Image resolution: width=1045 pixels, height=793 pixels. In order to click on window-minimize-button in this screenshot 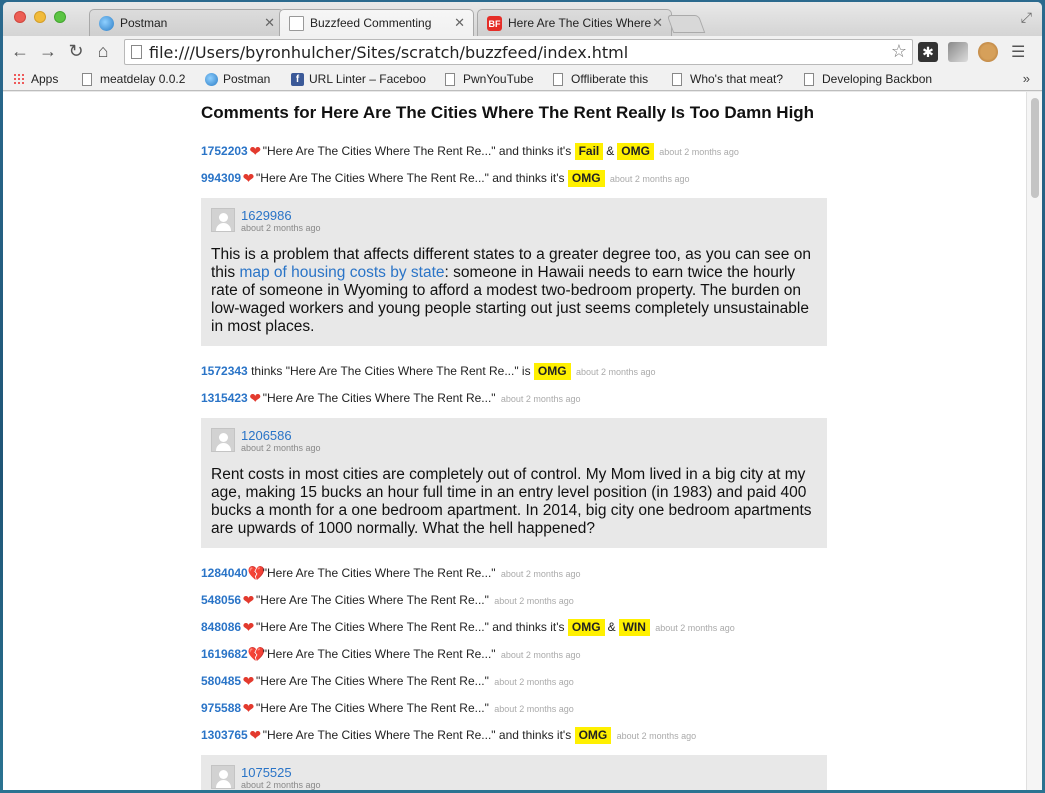, I will do `click(40, 17)`.